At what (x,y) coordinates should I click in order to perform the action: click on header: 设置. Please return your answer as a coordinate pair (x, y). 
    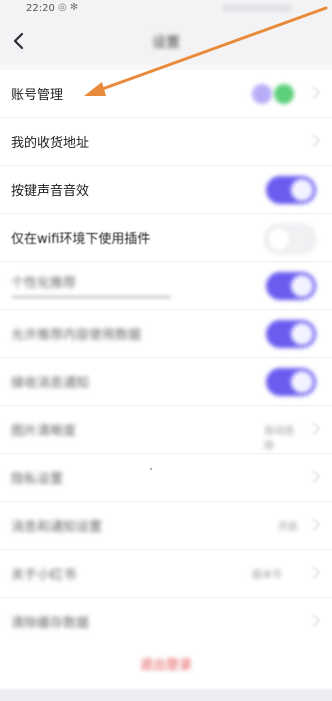
    Looking at the image, I should click on (166, 41).